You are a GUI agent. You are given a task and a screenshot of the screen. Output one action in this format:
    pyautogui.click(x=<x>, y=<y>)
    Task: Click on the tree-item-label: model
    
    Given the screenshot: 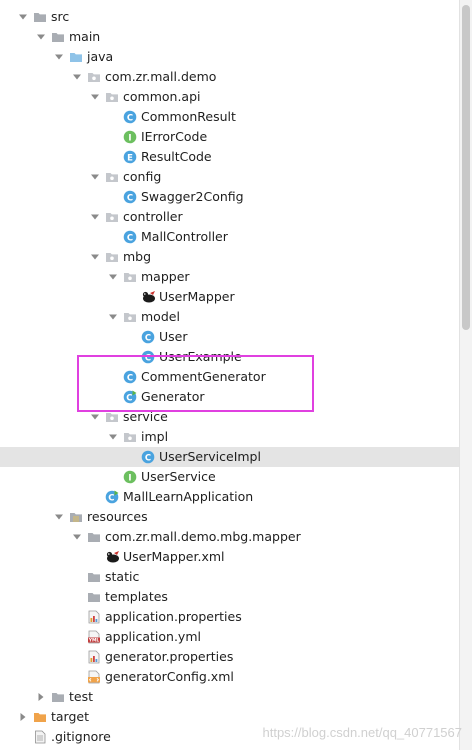 What is the action you would take?
    pyautogui.click(x=160, y=316)
    